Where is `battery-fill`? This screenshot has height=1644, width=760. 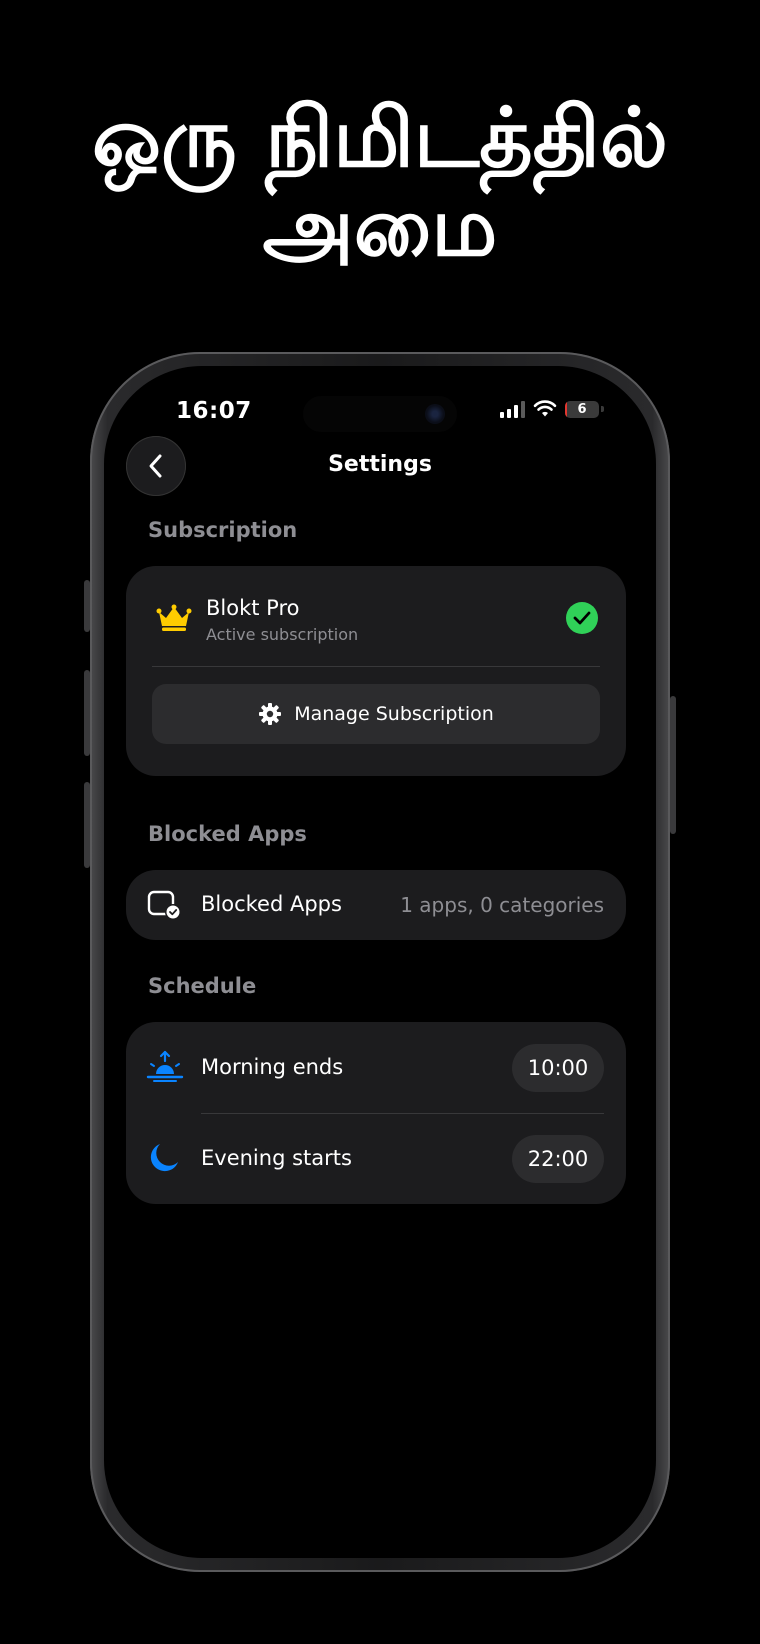
battery-fill is located at coordinates (566, 409).